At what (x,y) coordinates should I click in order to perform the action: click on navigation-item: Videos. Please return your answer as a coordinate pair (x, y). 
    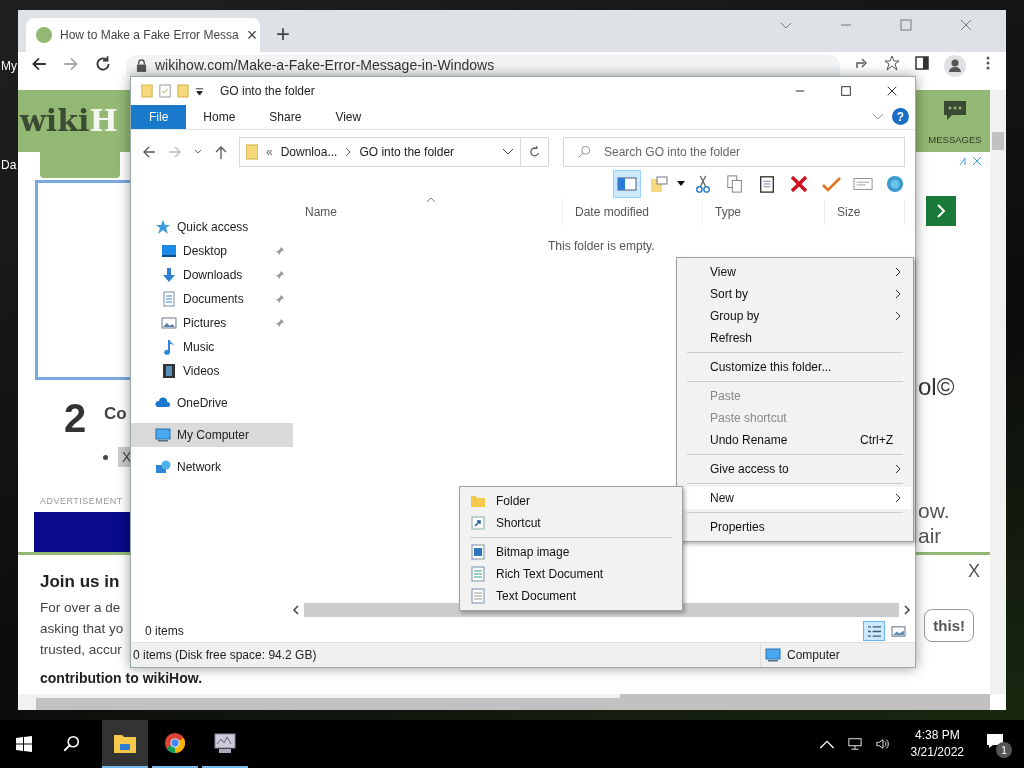
    Looking at the image, I should click on (212, 371).